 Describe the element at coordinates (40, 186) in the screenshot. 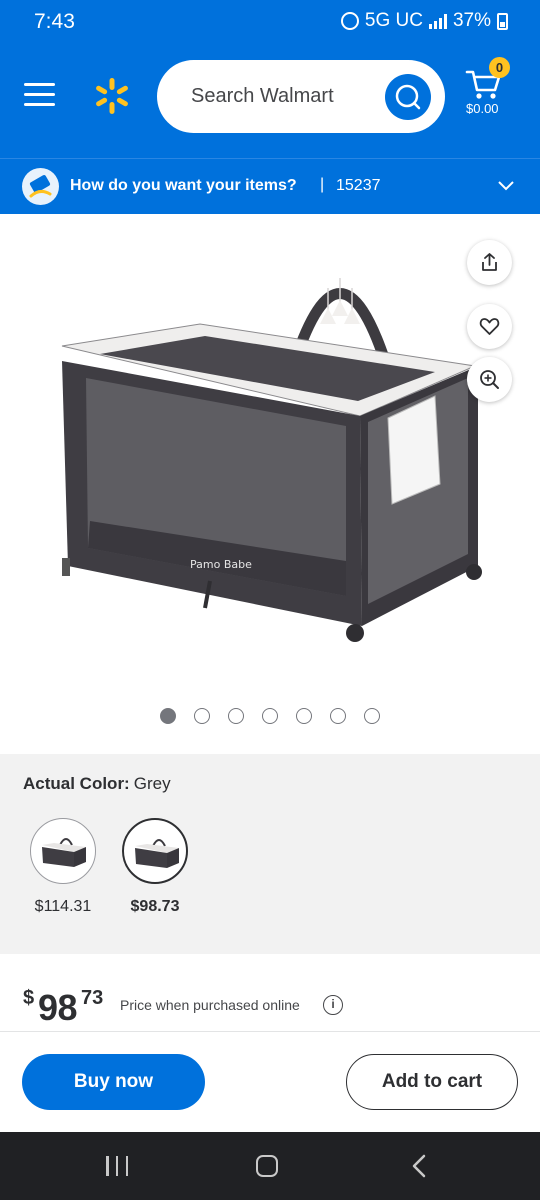

I see `delivery-icon` at that location.